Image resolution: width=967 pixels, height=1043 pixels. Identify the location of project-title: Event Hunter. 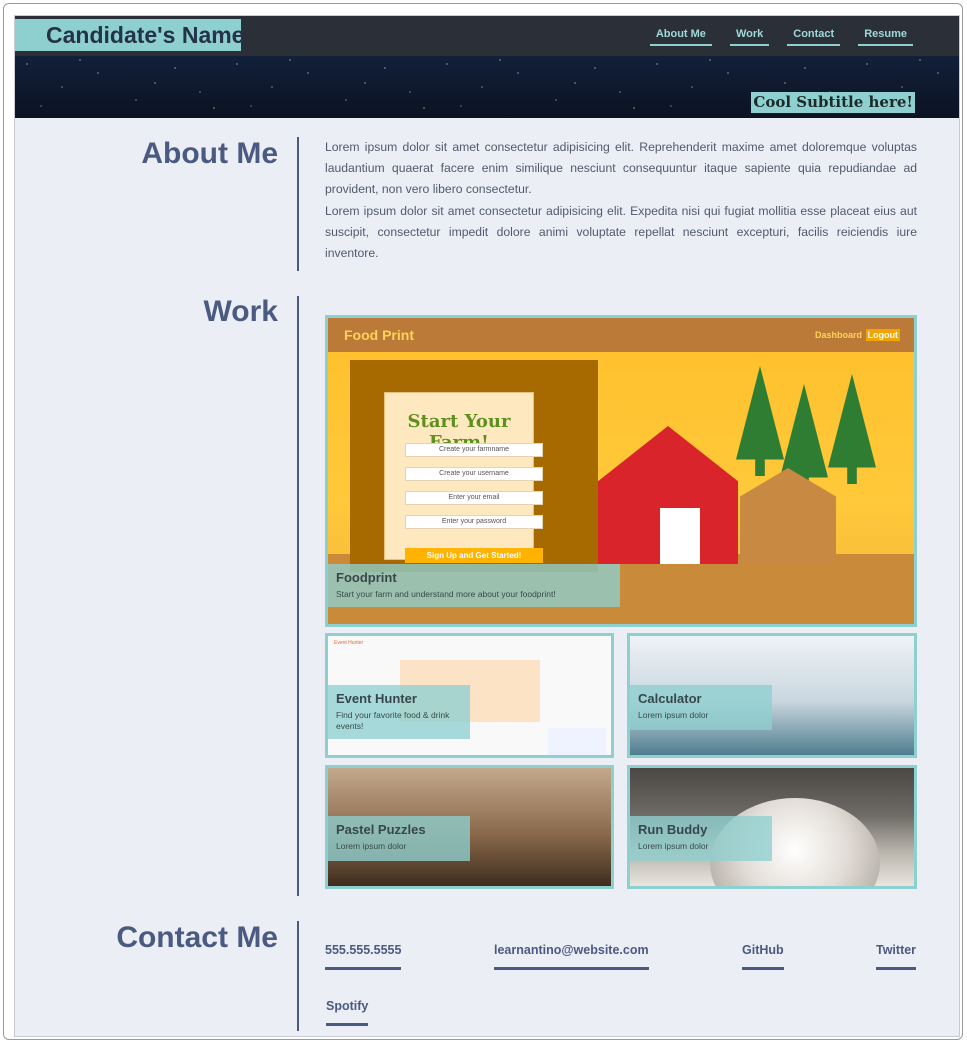
(376, 698).